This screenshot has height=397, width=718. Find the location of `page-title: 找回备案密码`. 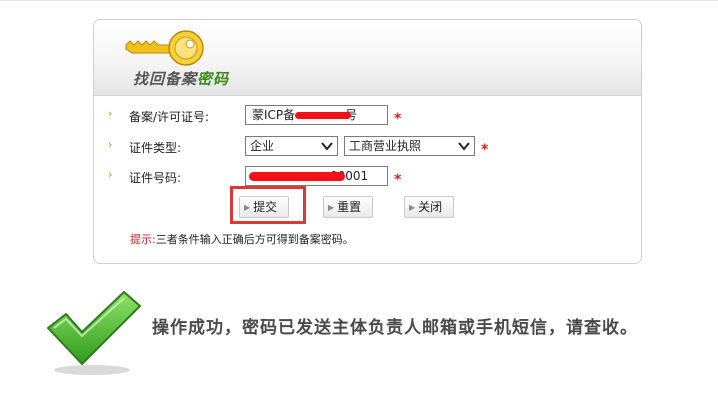

page-title: 找回备案密码 is located at coordinates (181, 79).